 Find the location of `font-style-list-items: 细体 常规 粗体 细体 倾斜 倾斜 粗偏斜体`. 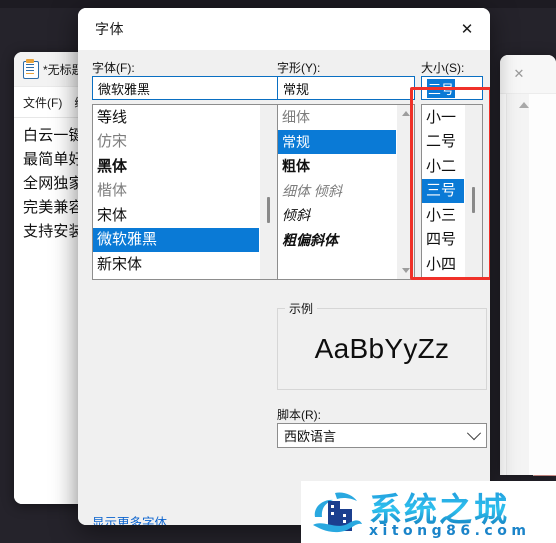

font-style-list-items: 细体 常规 粗体 细体 倾斜 倾斜 粗偏斜体 is located at coordinates (346, 192).